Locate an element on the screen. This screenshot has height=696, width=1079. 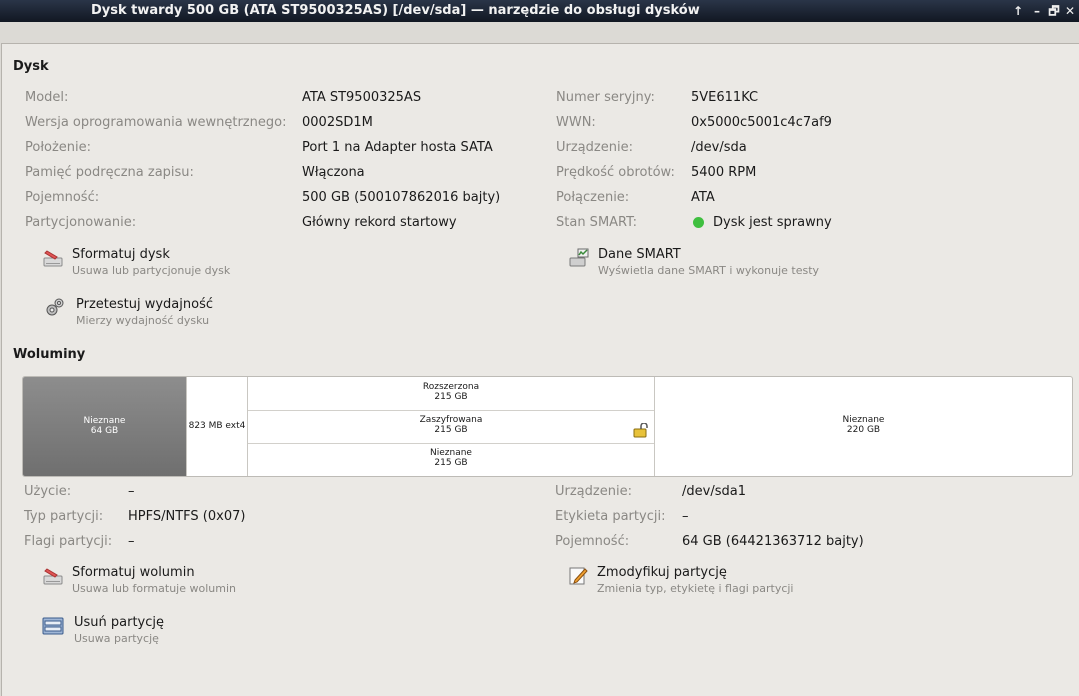
partition-flags-label: Flagi partycji: is located at coordinates (68, 541).